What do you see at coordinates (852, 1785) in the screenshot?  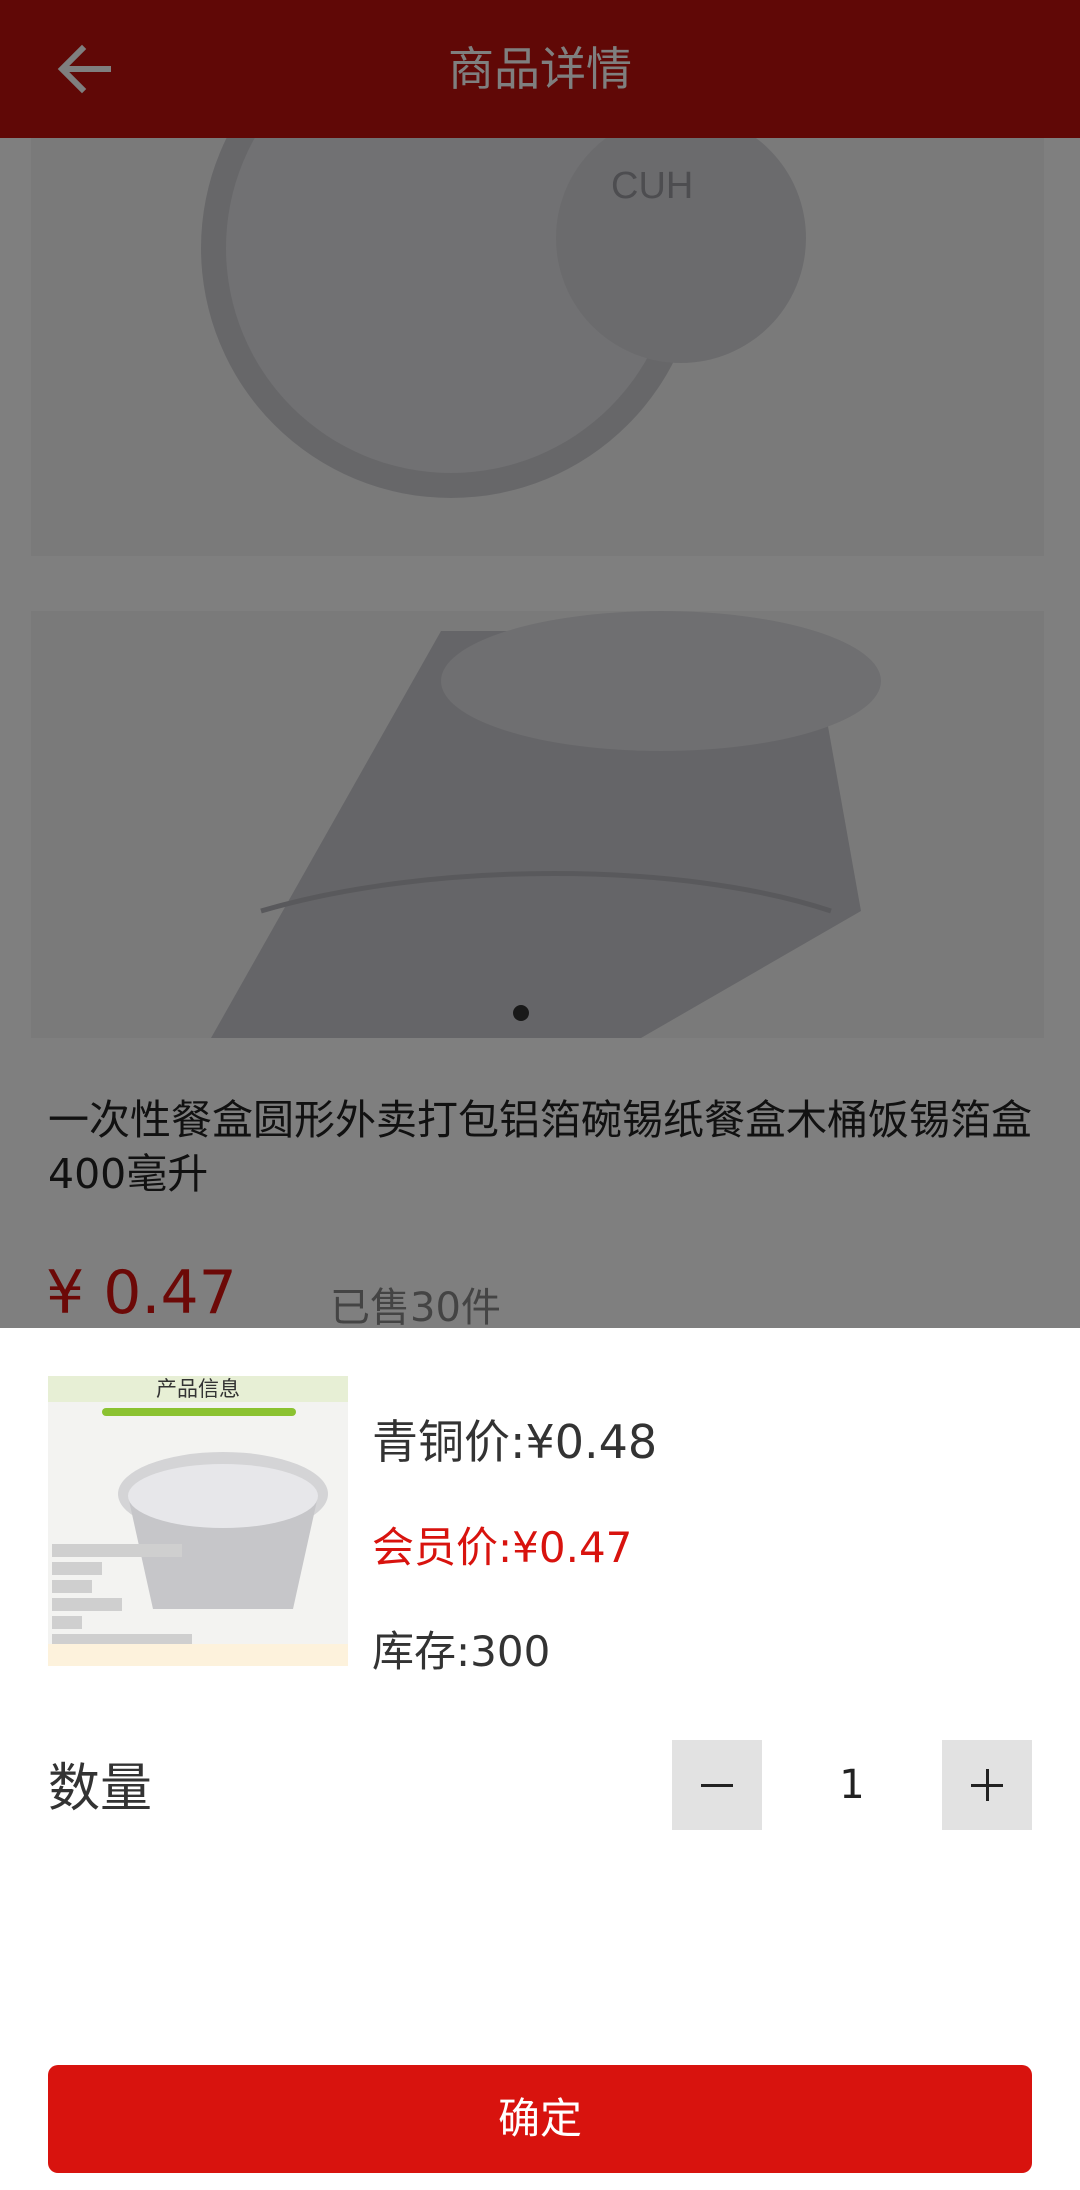 I see `quantity-value: 1` at bounding box center [852, 1785].